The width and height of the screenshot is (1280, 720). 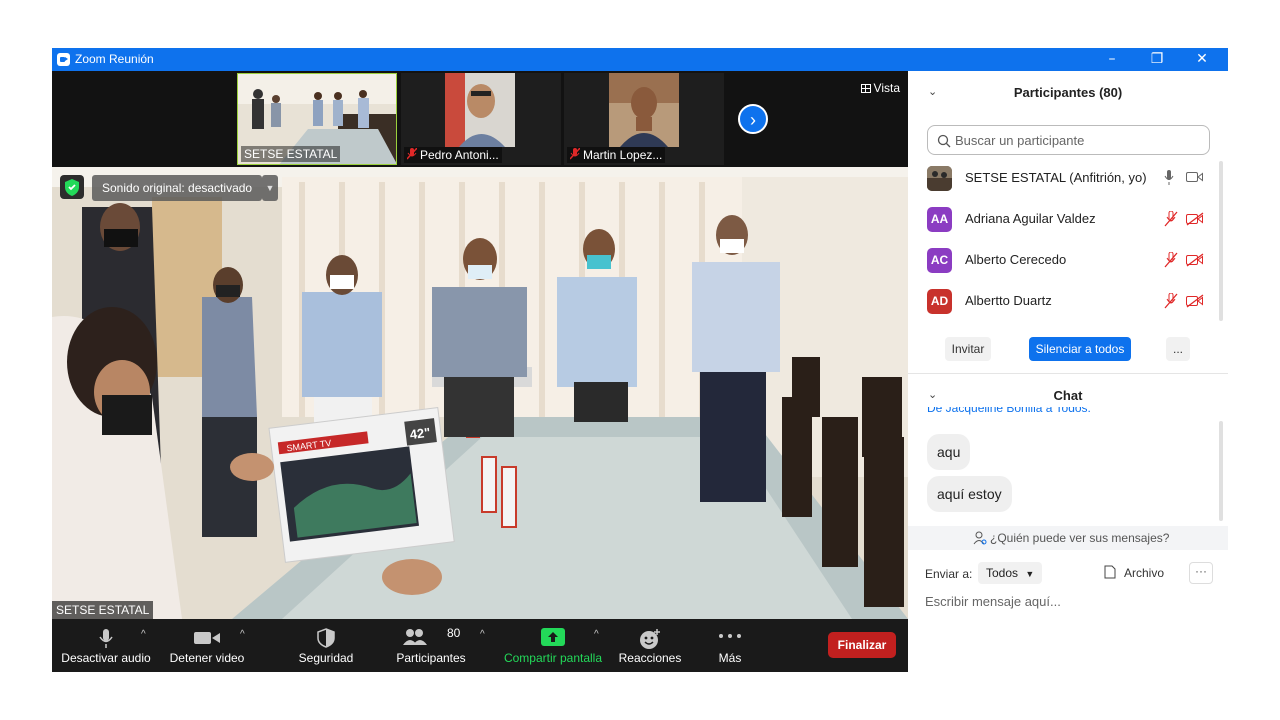 I want to click on next-page-button: ›, so click(x=753, y=119).